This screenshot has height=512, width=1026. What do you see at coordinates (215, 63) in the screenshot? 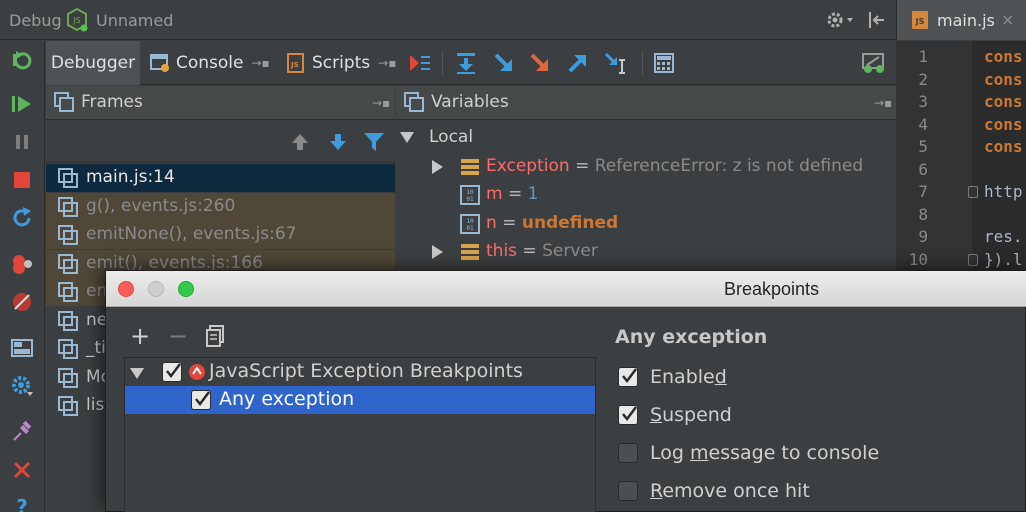
I see `tab-console: Console →▪` at bounding box center [215, 63].